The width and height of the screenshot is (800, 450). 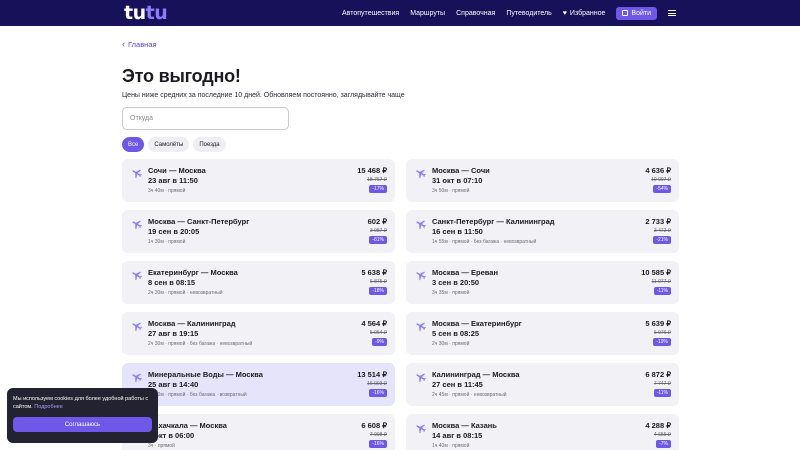 I want to click on menu-icon, so click(x=672, y=13).